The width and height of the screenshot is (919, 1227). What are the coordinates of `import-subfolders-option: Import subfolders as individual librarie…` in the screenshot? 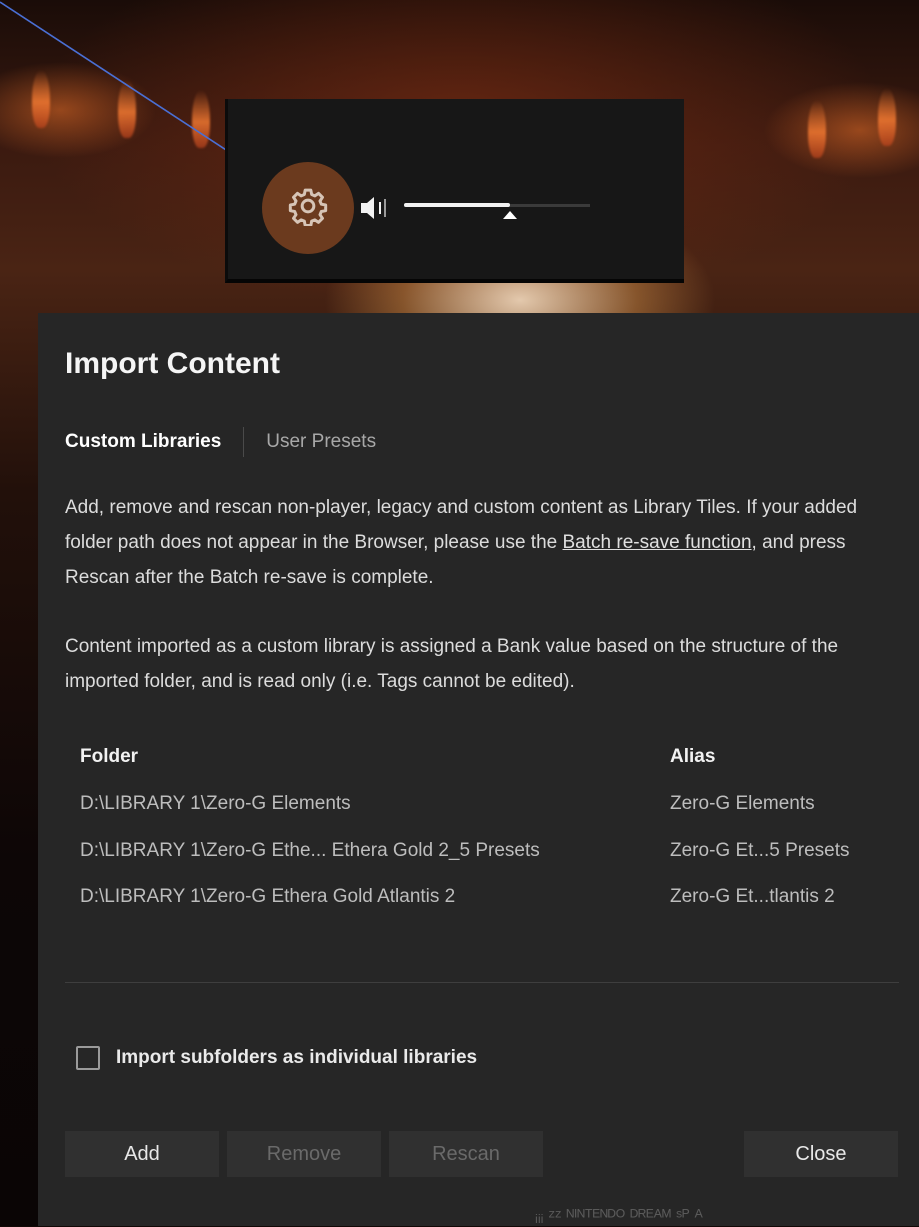 It's located at (276, 1058).